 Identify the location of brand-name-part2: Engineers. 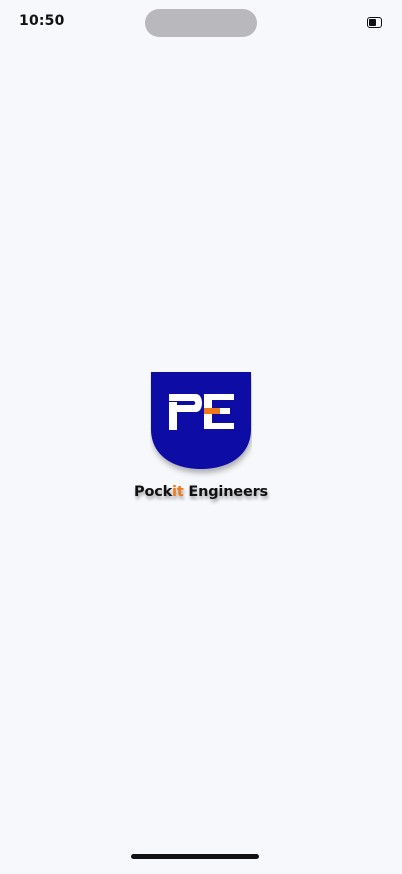
(225, 492).